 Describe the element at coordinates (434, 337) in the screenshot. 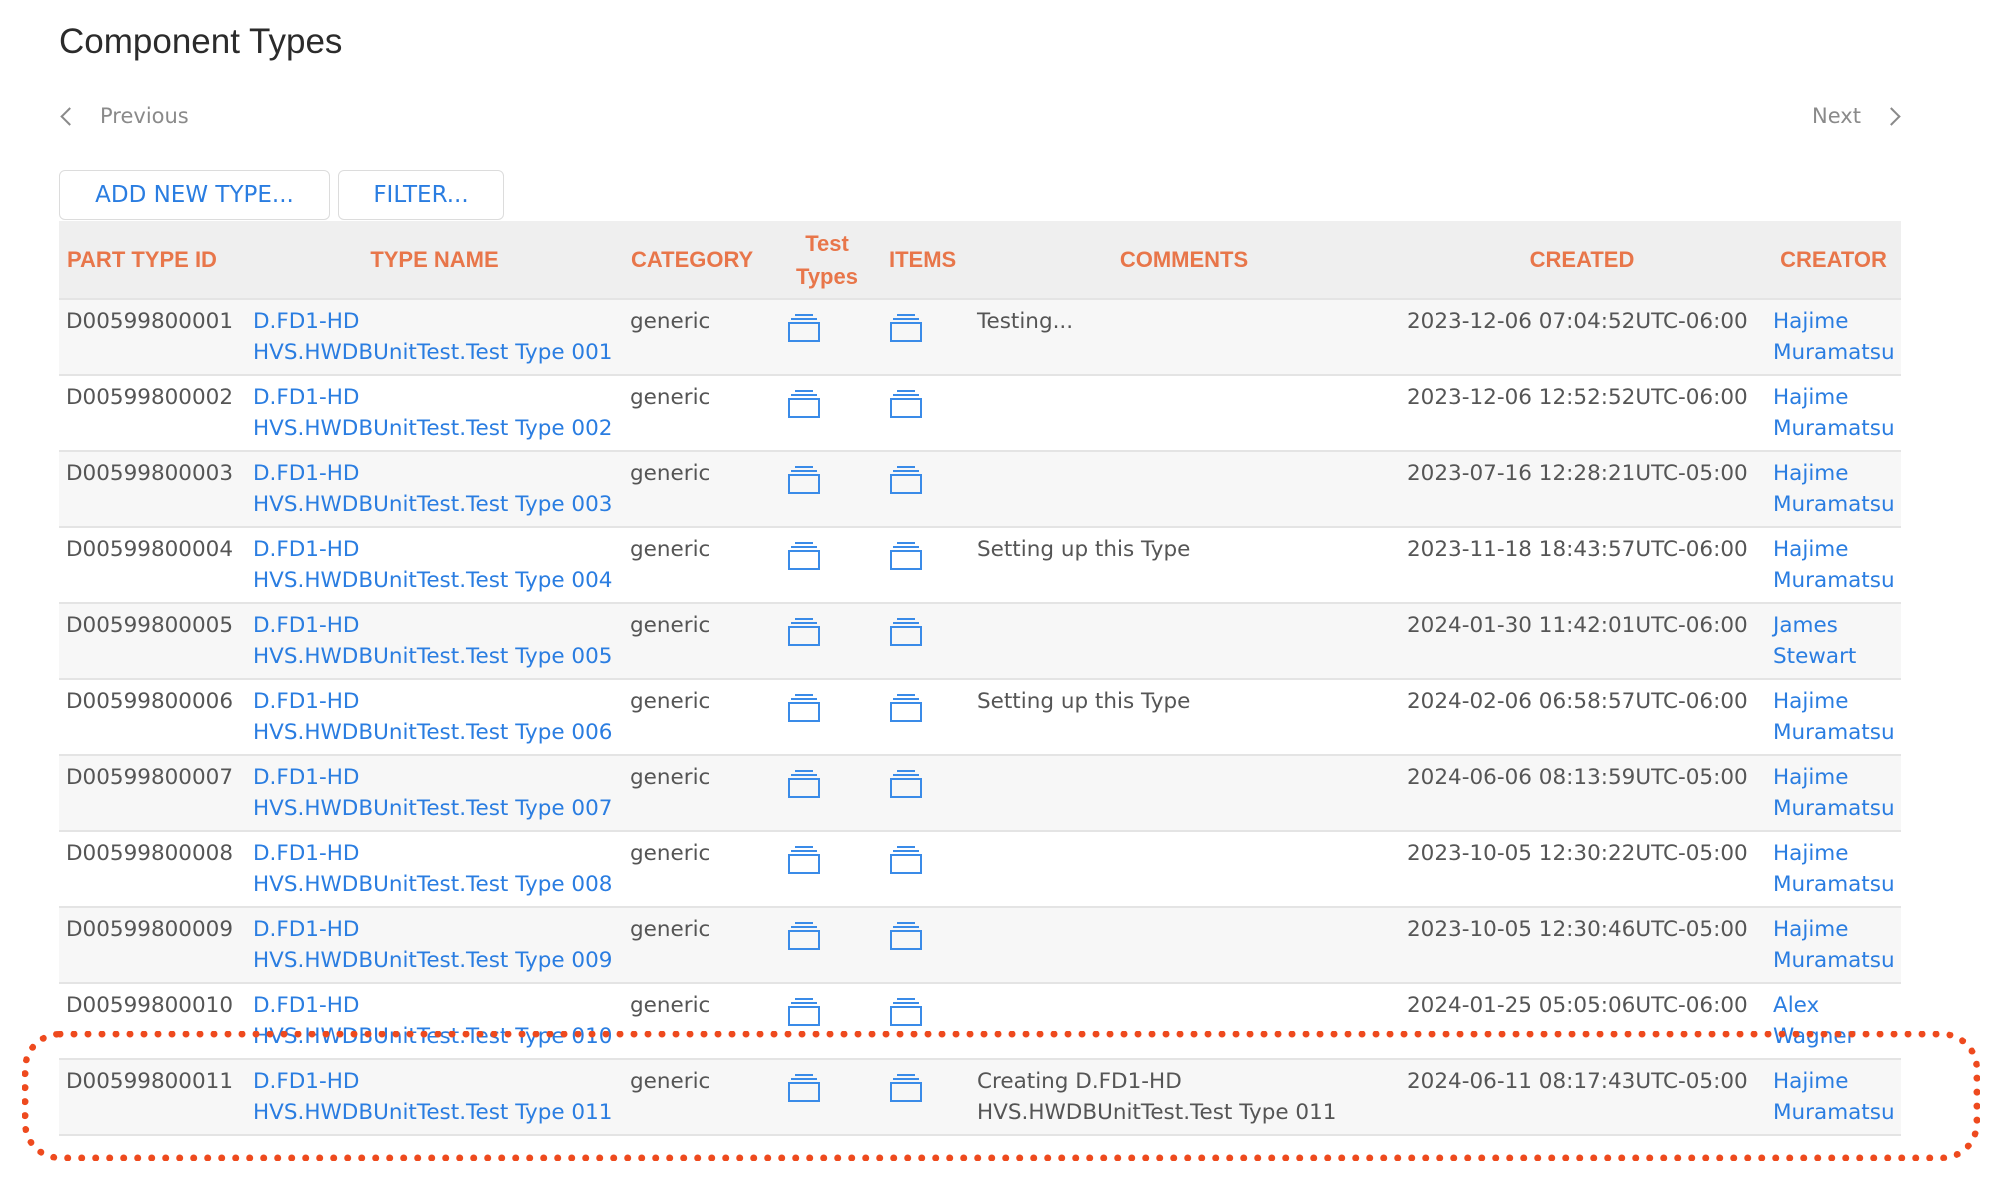

I see `type-name-link: D.FD1-HD HVS.HWDBUnitTest.Test Type 001` at that location.